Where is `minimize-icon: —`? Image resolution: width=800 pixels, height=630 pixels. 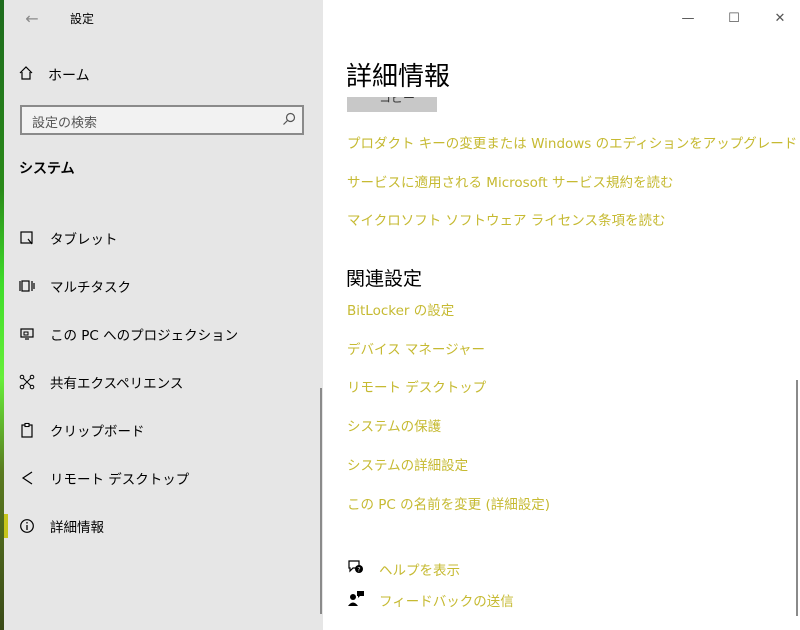 minimize-icon: — is located at coordinates (688, 18).